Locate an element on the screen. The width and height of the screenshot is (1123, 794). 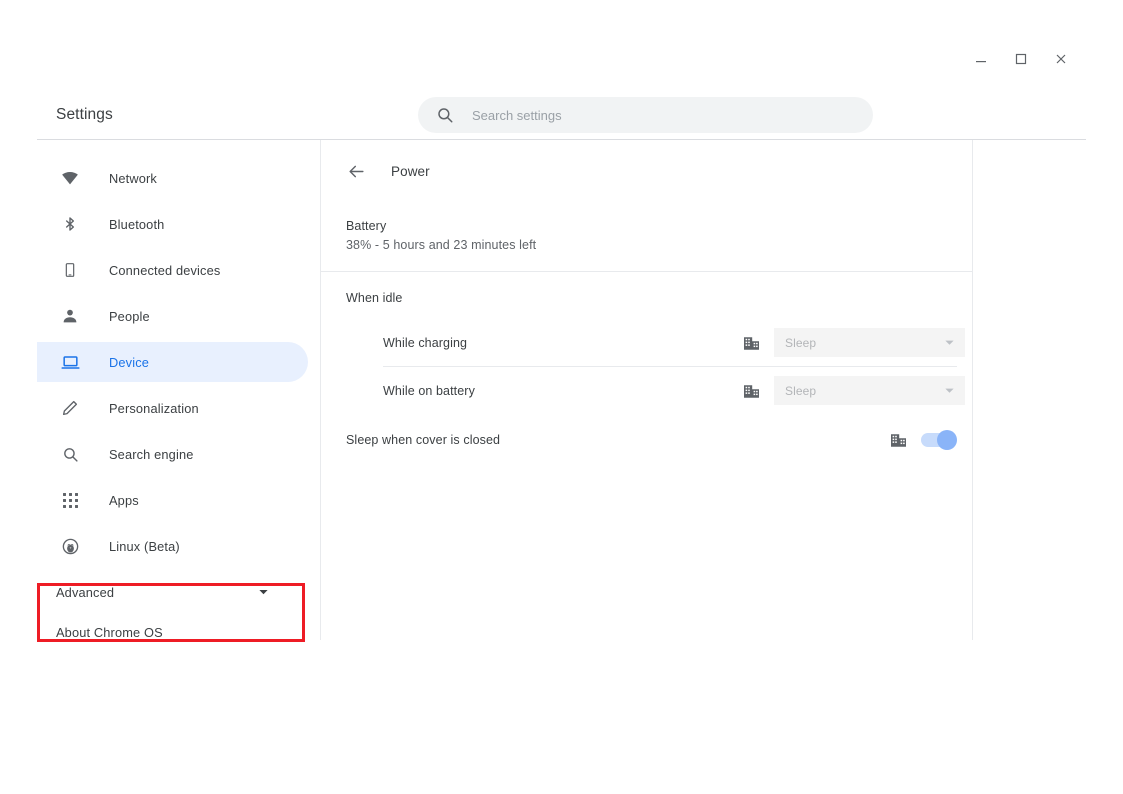
search-input is located at coordinates (662, 115).